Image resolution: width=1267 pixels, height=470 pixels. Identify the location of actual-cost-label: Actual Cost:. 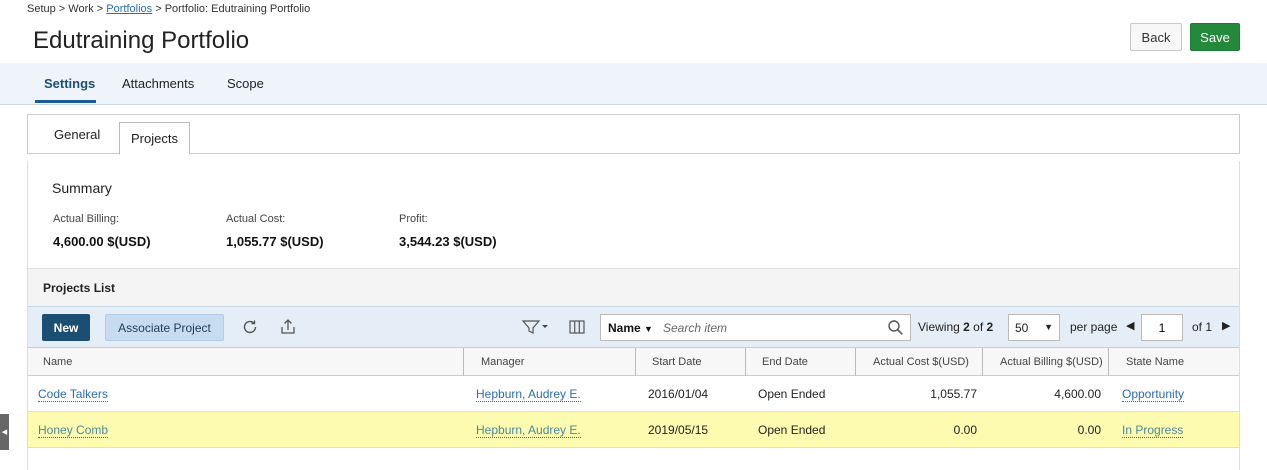
(256, 219).